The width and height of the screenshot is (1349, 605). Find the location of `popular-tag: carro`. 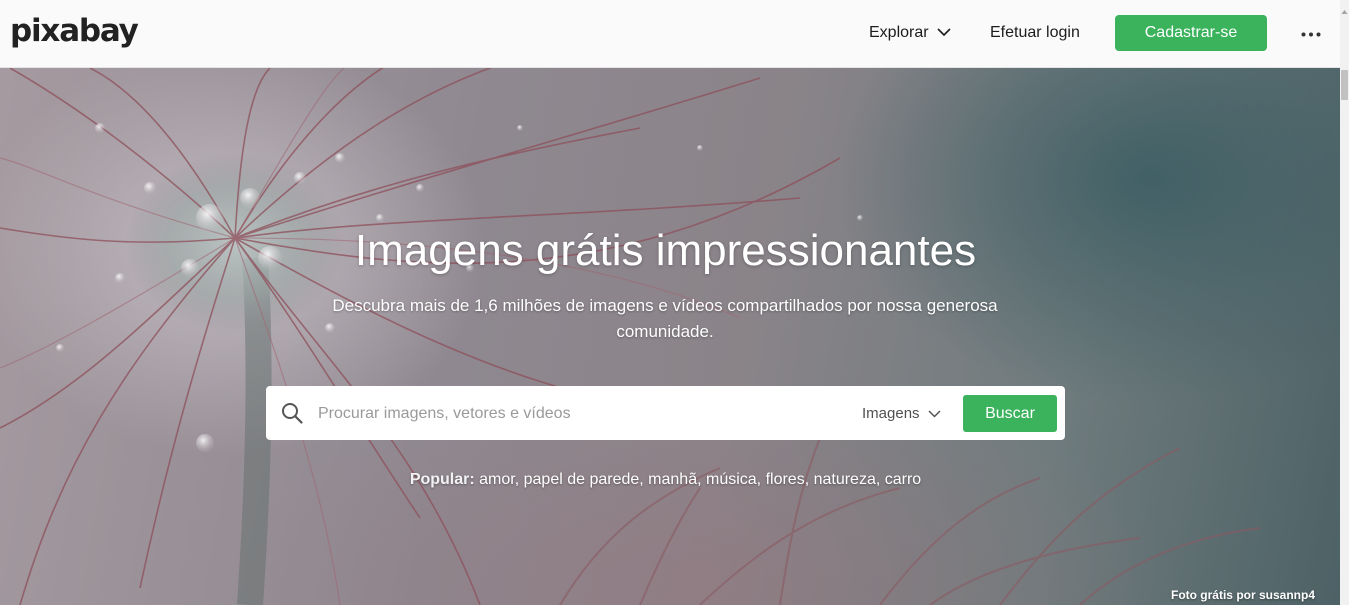

popular-tag: carro is located at coordinates (903, 479).